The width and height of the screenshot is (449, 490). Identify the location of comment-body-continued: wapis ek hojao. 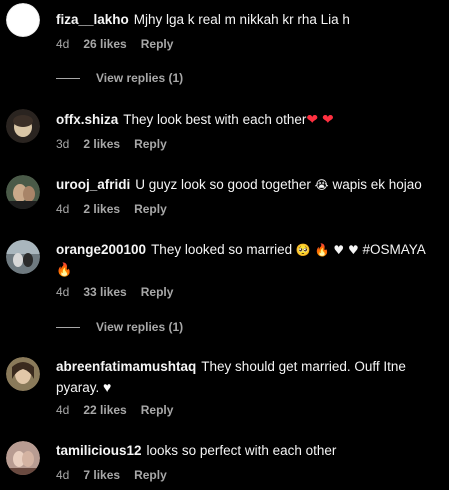
(377, 184).